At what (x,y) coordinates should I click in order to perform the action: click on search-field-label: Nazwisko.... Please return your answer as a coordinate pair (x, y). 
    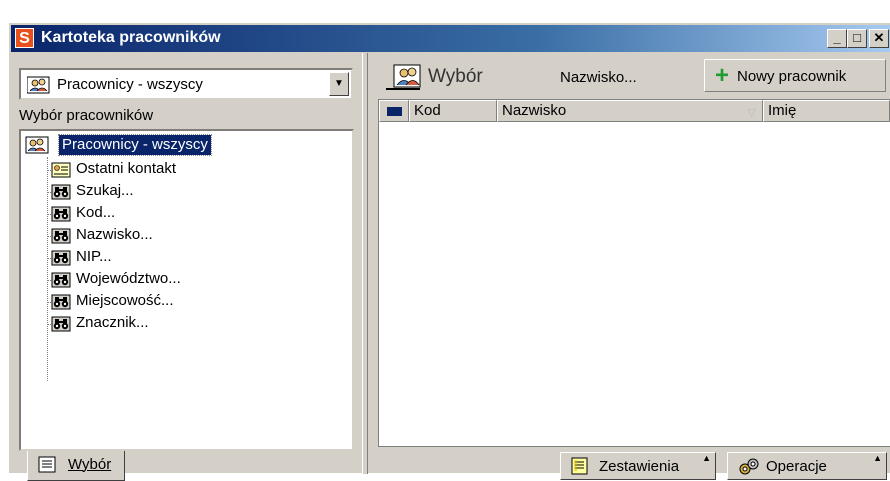
    Looking at the image, I should click on (598, 77).